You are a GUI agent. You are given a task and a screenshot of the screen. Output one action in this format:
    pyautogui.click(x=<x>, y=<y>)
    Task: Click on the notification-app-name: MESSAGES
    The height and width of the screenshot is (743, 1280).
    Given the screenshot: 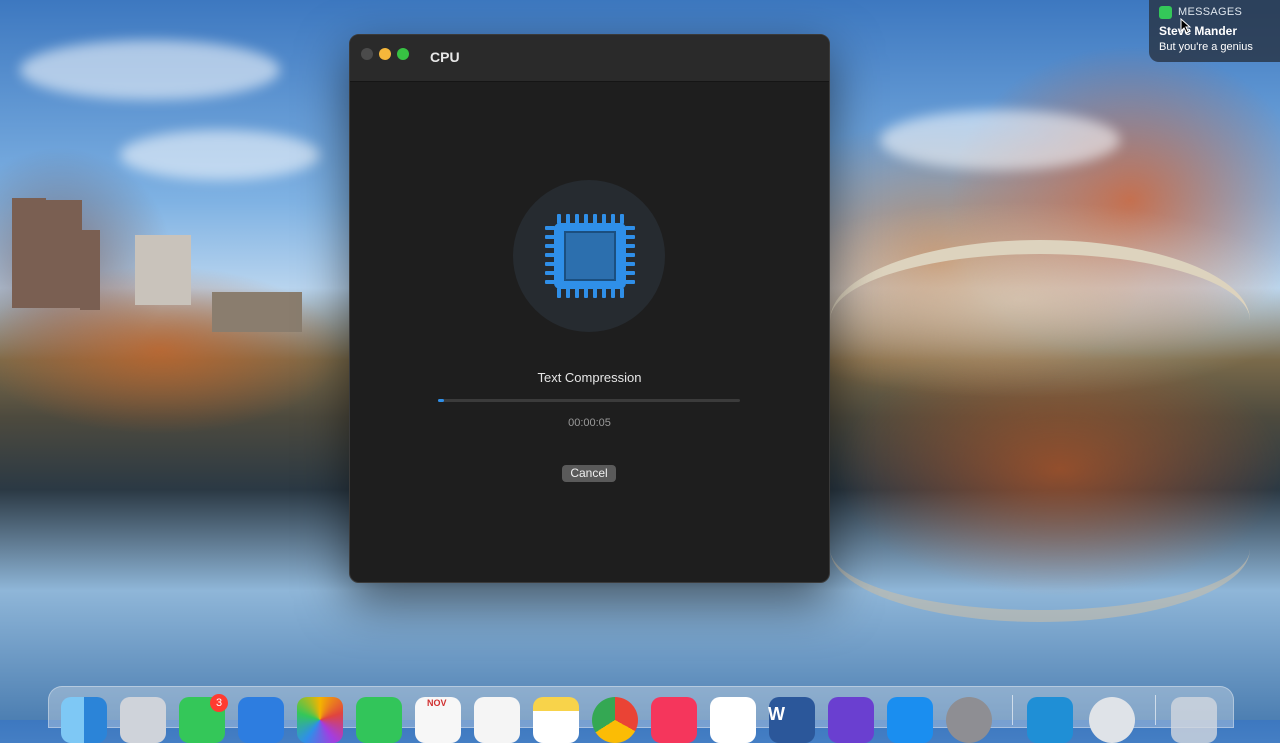 What is the action you would take?
    pyautogui.click(x=1210, y=12)
    